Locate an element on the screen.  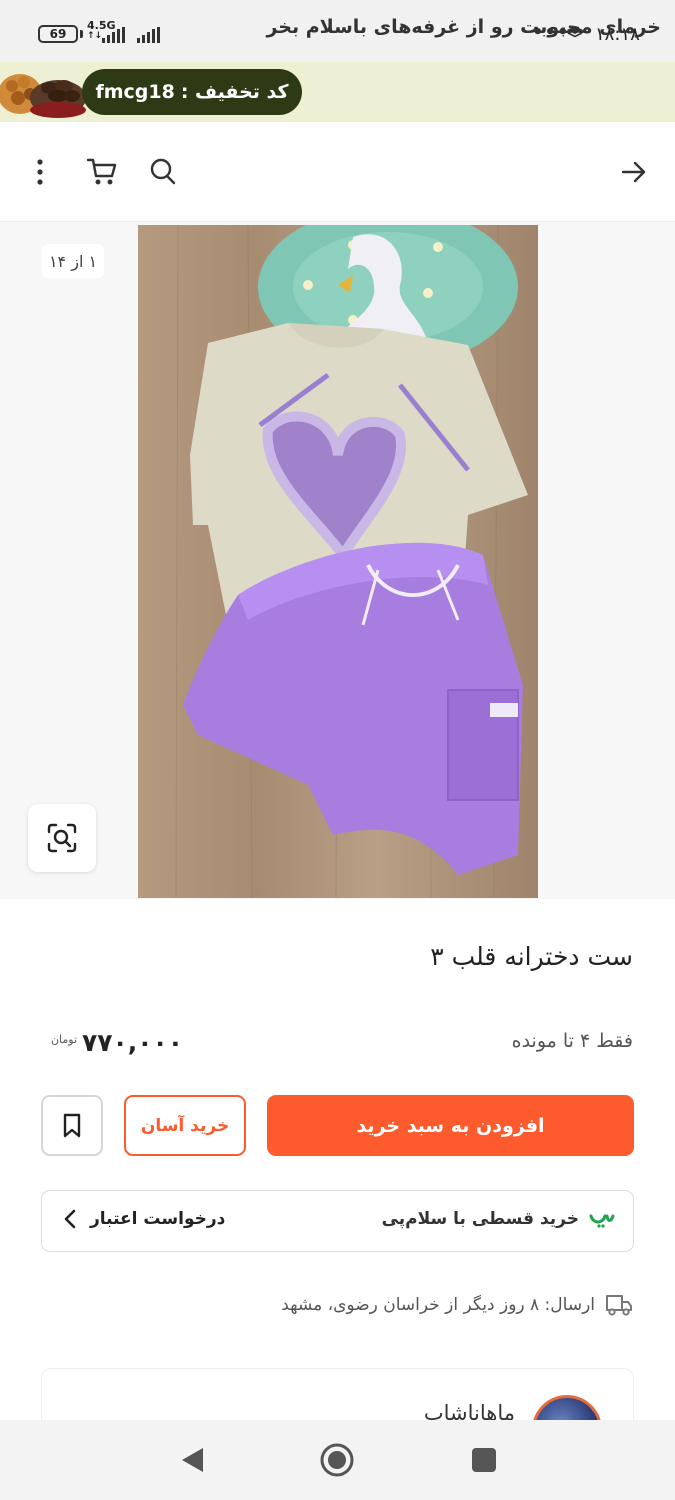
back-arrow-icon is located at coordinates (633, 172).